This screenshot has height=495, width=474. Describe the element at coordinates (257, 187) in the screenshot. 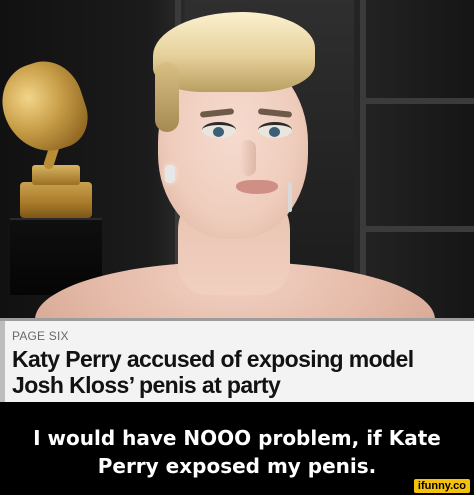

I see `portrait-mouth` at that location.